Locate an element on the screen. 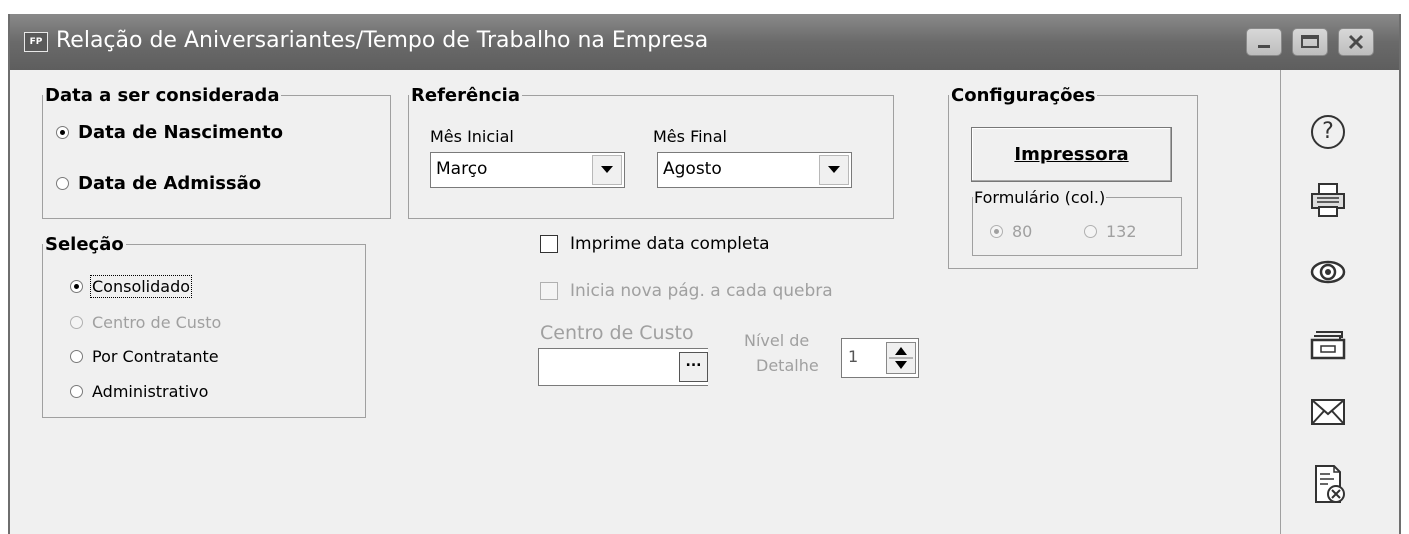 The image size is (1409, 534). checkbox-label: Inicia nova pág. a cada quebra is located at coordinates (701, 291).